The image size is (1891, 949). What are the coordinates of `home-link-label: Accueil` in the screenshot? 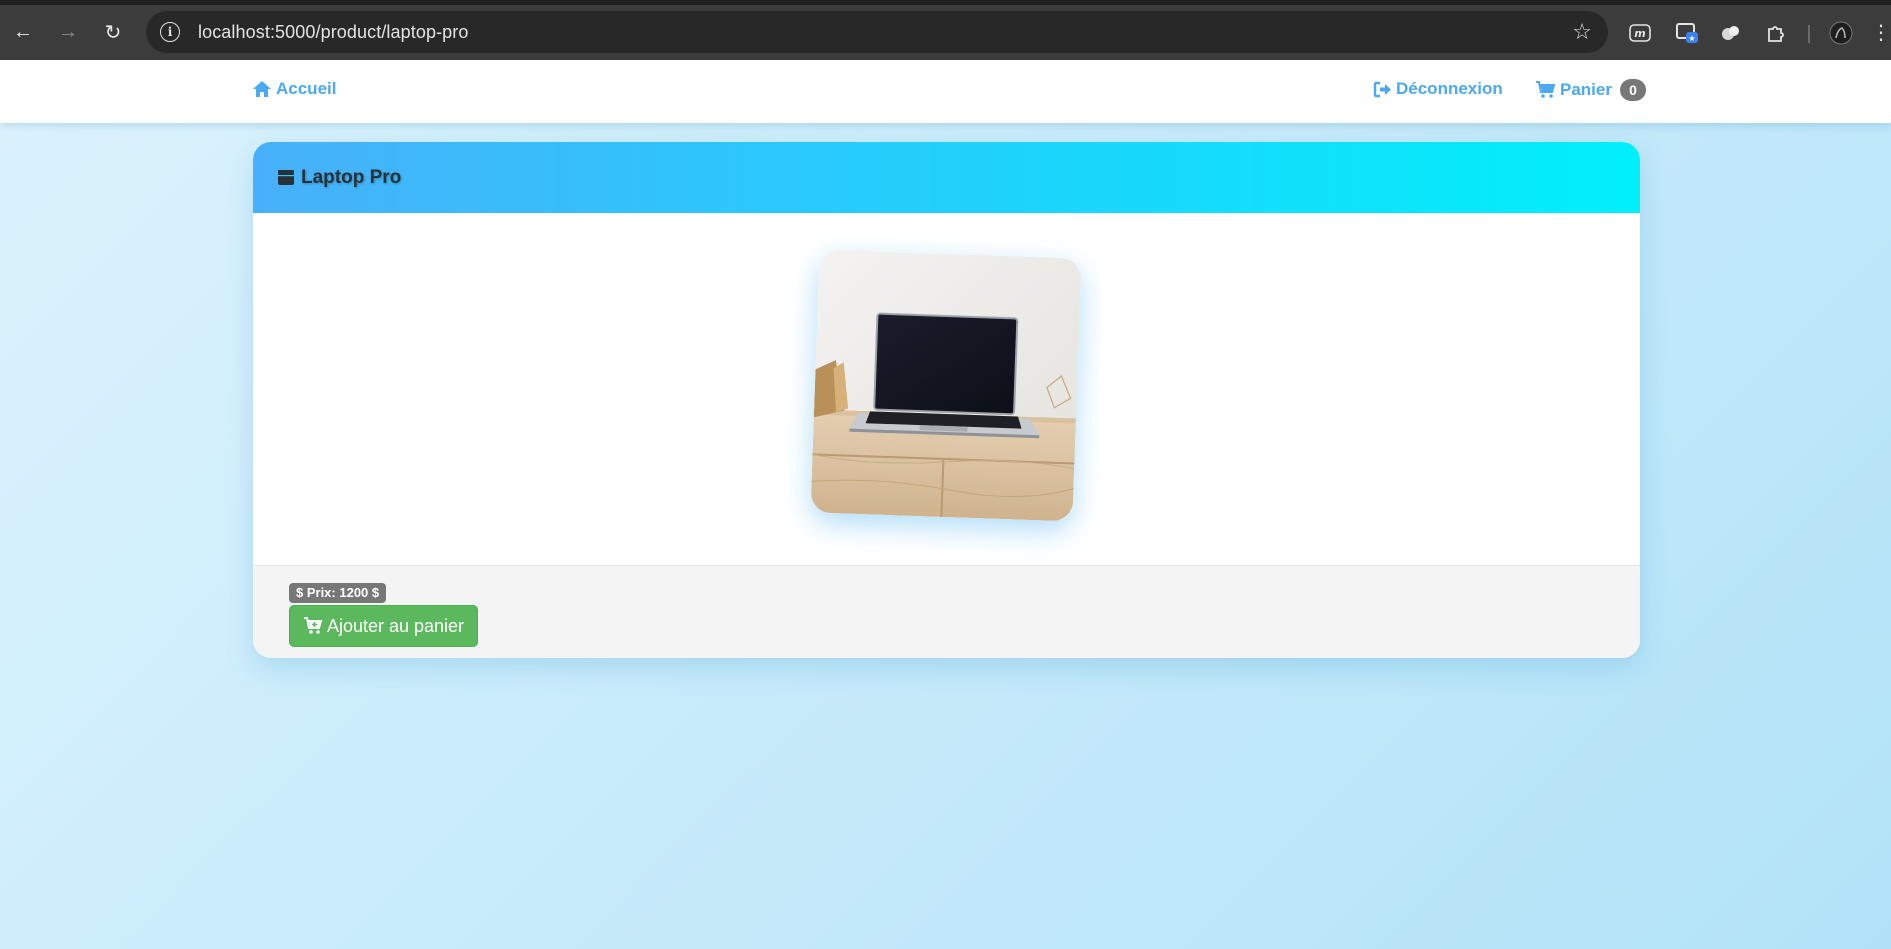 It's located at (306, 88).